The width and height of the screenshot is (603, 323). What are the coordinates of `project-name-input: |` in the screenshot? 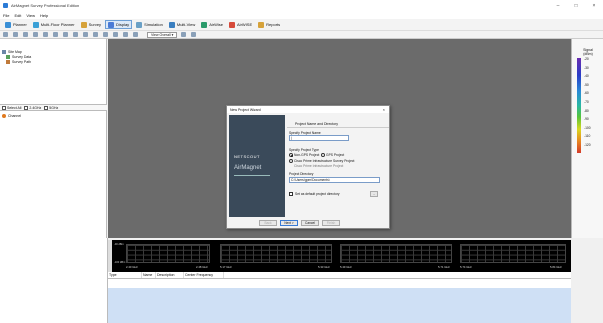 It's located at (319, 138).